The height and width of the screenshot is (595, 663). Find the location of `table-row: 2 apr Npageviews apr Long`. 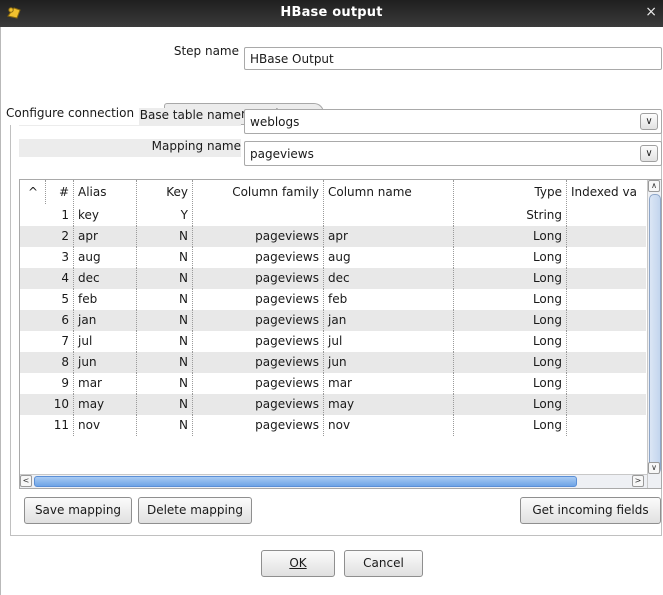

table-row: 2 apr Npageviews apr Long is located at coordinates (333, 236).